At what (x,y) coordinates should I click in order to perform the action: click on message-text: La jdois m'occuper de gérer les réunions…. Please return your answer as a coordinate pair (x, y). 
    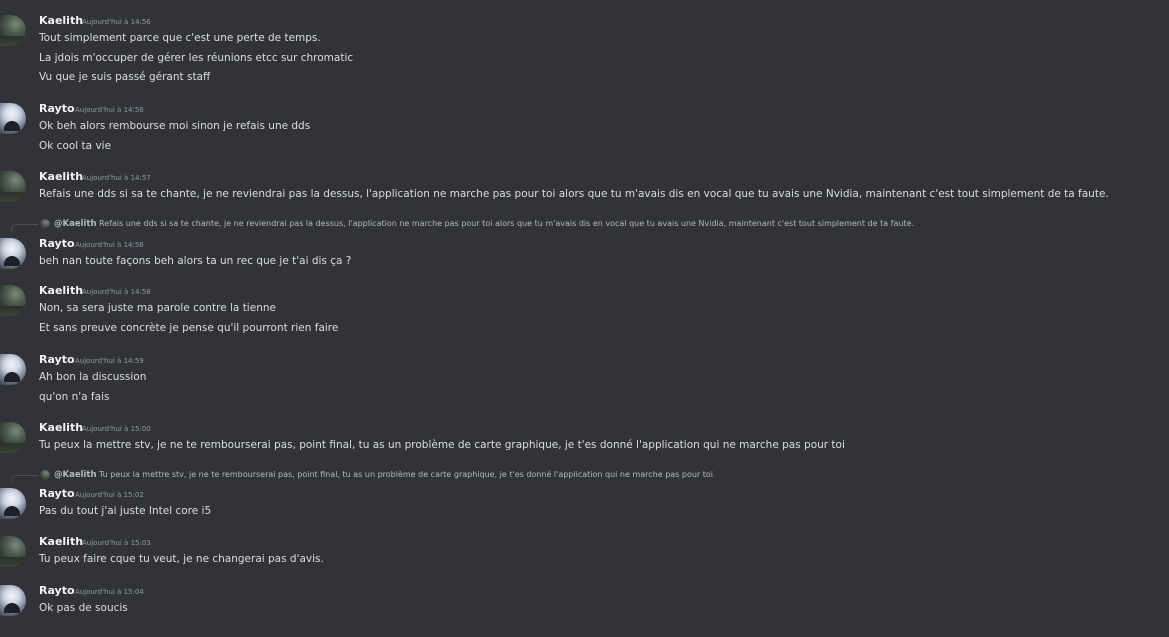
    Looking at the image, I should click on (196, 57).